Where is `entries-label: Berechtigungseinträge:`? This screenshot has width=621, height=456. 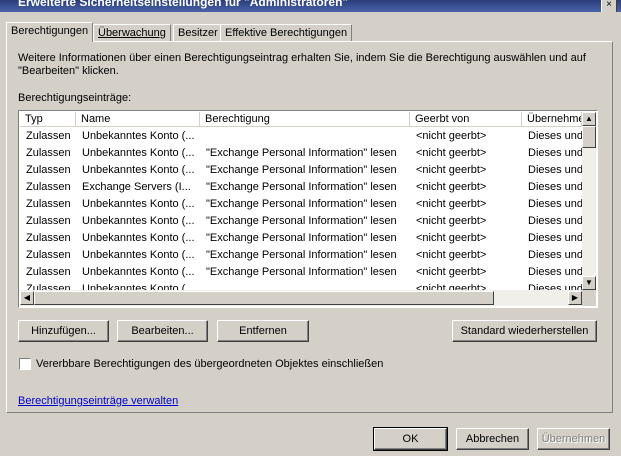 entries-label: Berechtigungseinträge: is located at coordinates (75, 98).